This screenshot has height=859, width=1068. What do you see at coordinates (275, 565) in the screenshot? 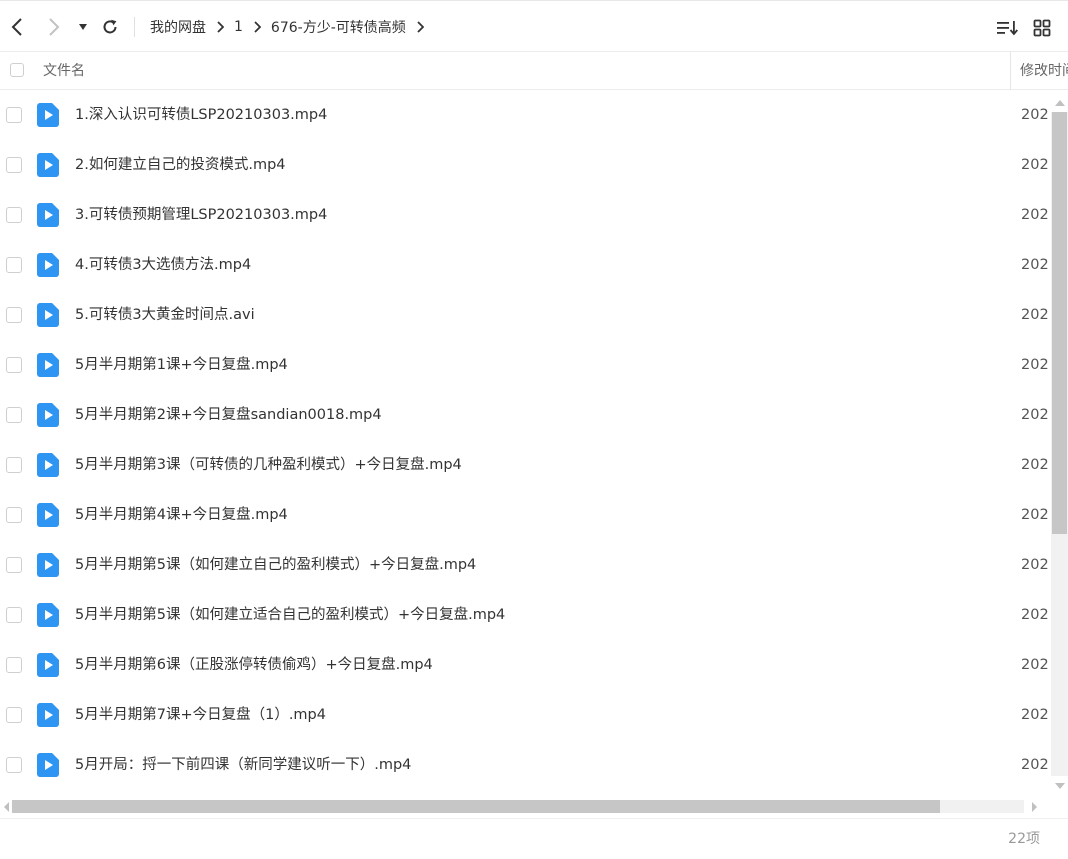
I see `file-name: 5月半月期第5课（如何建立自己的盈利模式）+今日复盘.mp4` at bounding box center [275, 565].